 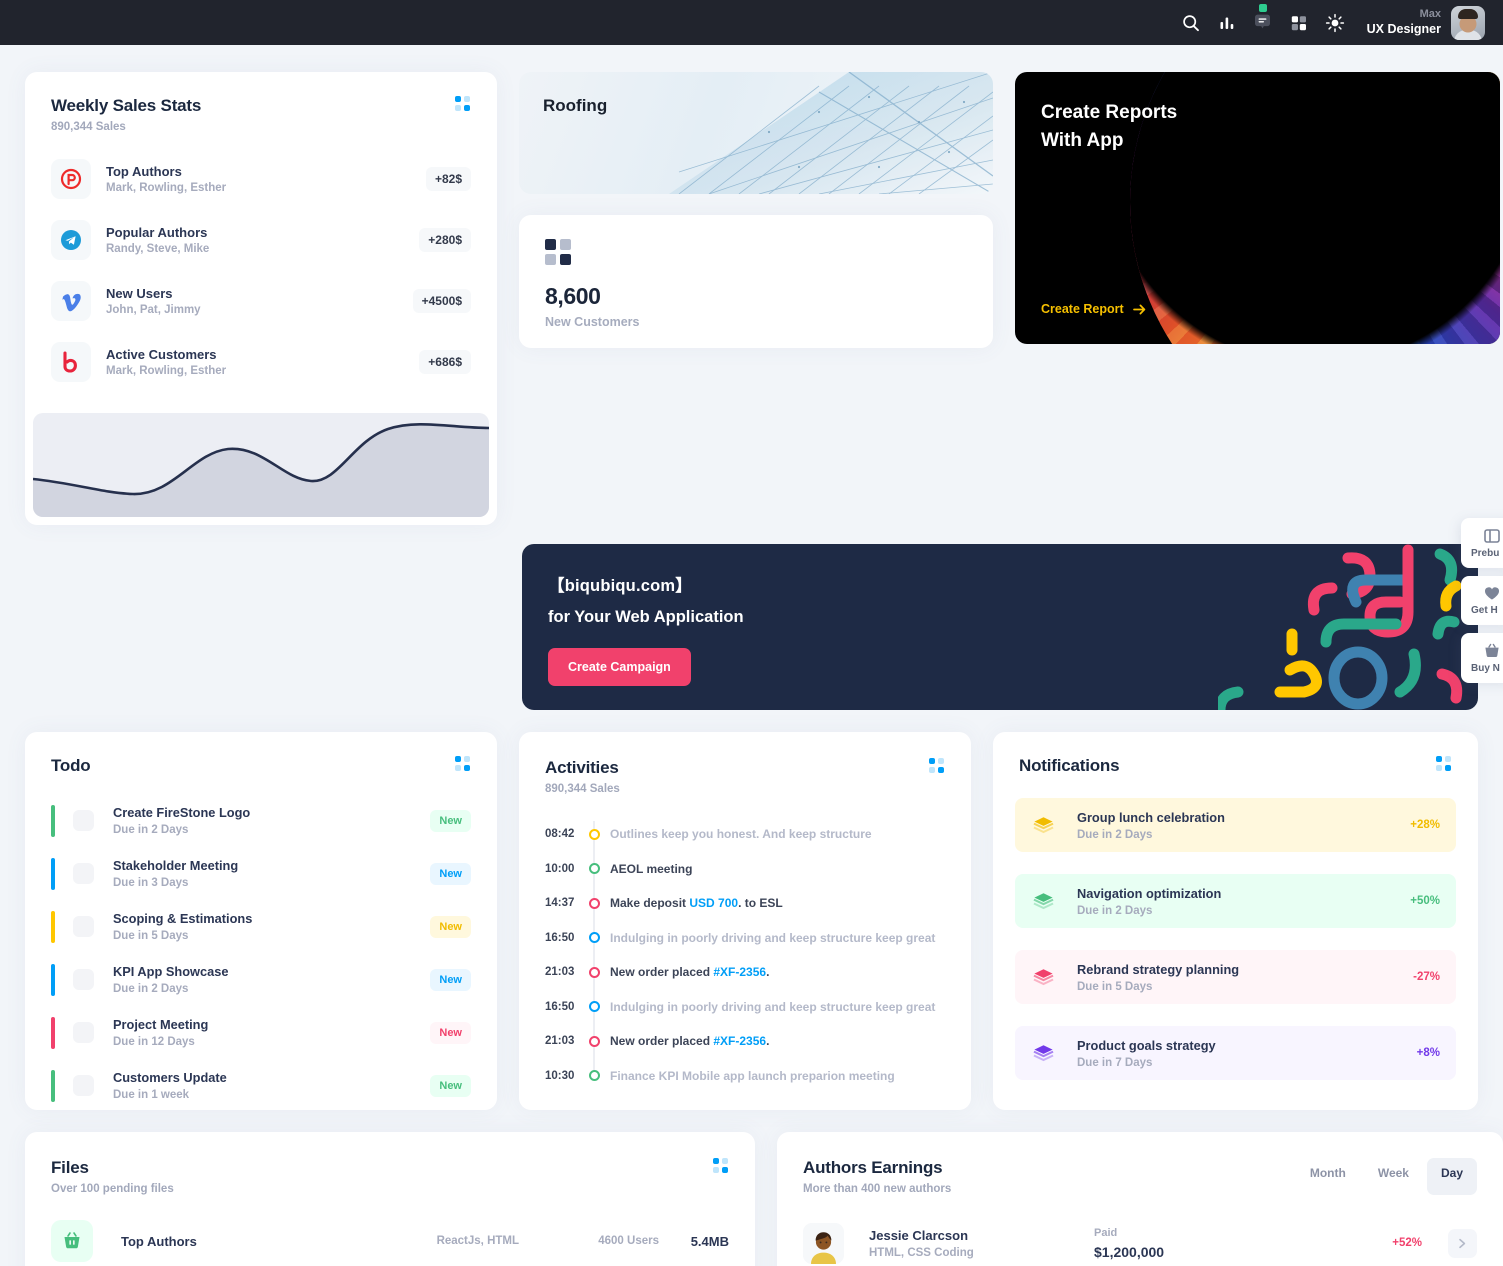 I want to click on paid-amount: $1,200,000, so click(x=1129, y=1251).